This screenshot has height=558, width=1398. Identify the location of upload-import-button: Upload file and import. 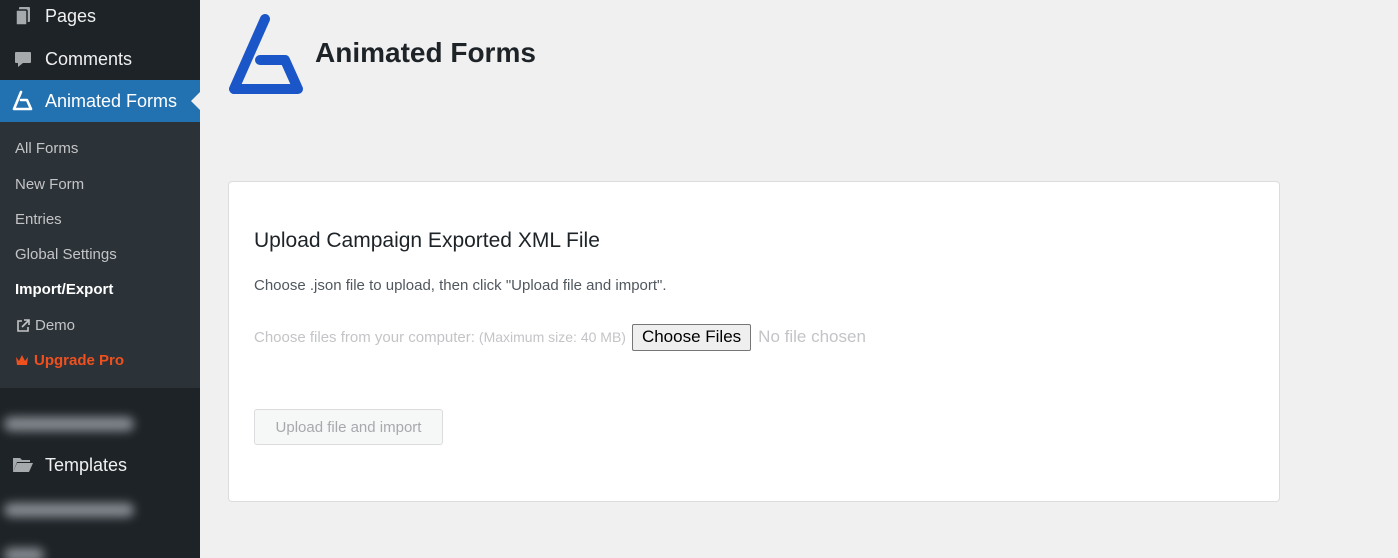
(348, 427).